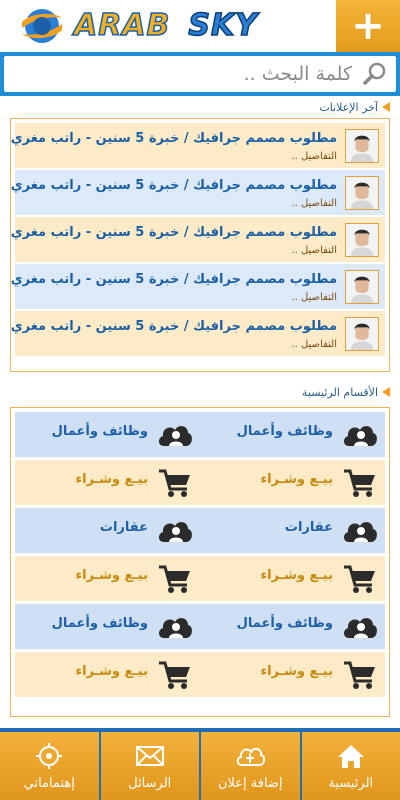 The image size is (400, 800). Describe the element at coordinates (251, 756) in the screenshot. I see `cloud-upload-icon` at that location.